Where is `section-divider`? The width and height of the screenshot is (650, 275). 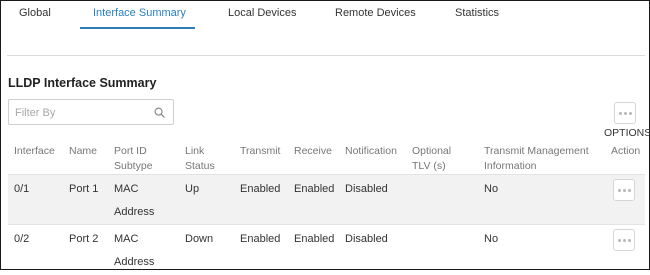 section-divider is located at coordinates (326, 55).